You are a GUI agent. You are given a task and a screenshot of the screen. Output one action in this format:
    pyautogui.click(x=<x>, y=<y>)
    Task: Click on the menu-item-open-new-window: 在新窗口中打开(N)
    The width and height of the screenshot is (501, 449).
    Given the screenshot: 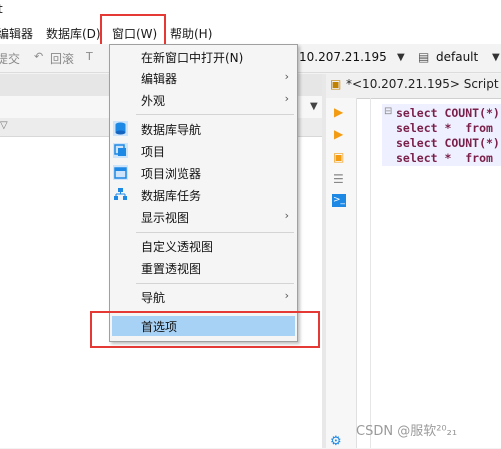 What is the action you would take?
    pyautogui.click(x=203, y=57)
    